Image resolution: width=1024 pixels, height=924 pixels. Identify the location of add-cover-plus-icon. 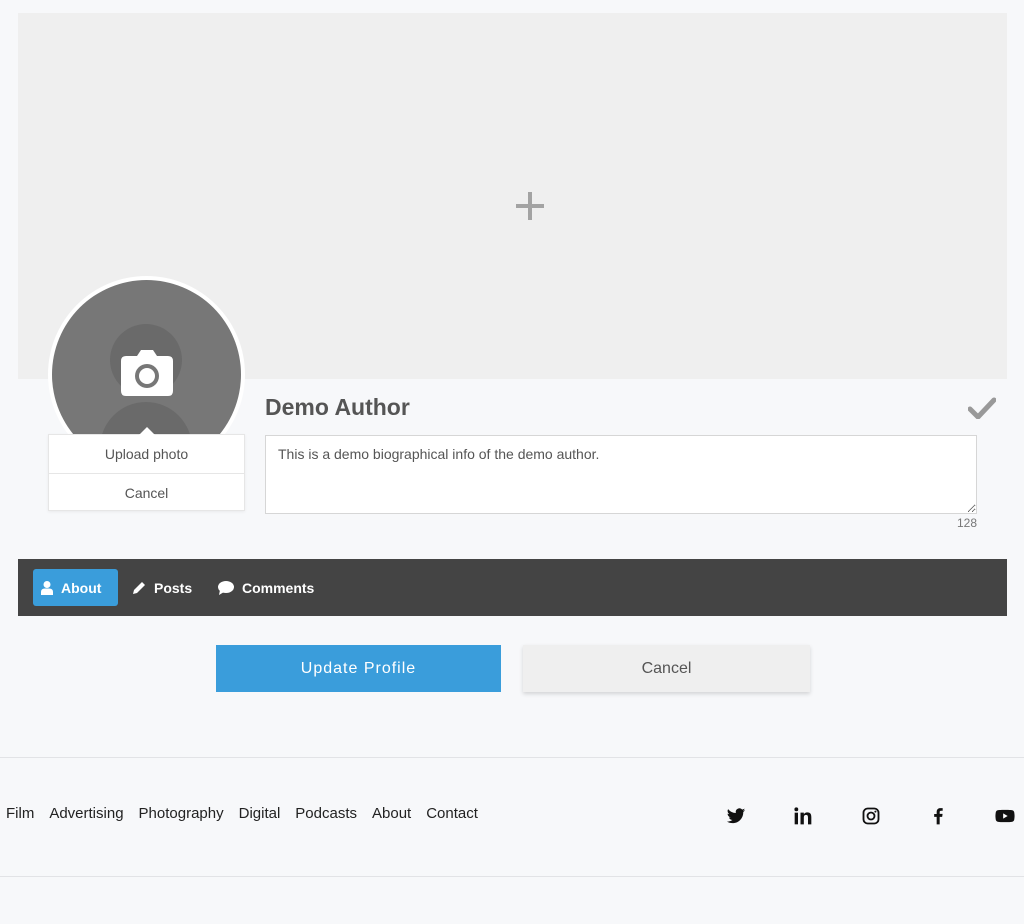
(530, 206).